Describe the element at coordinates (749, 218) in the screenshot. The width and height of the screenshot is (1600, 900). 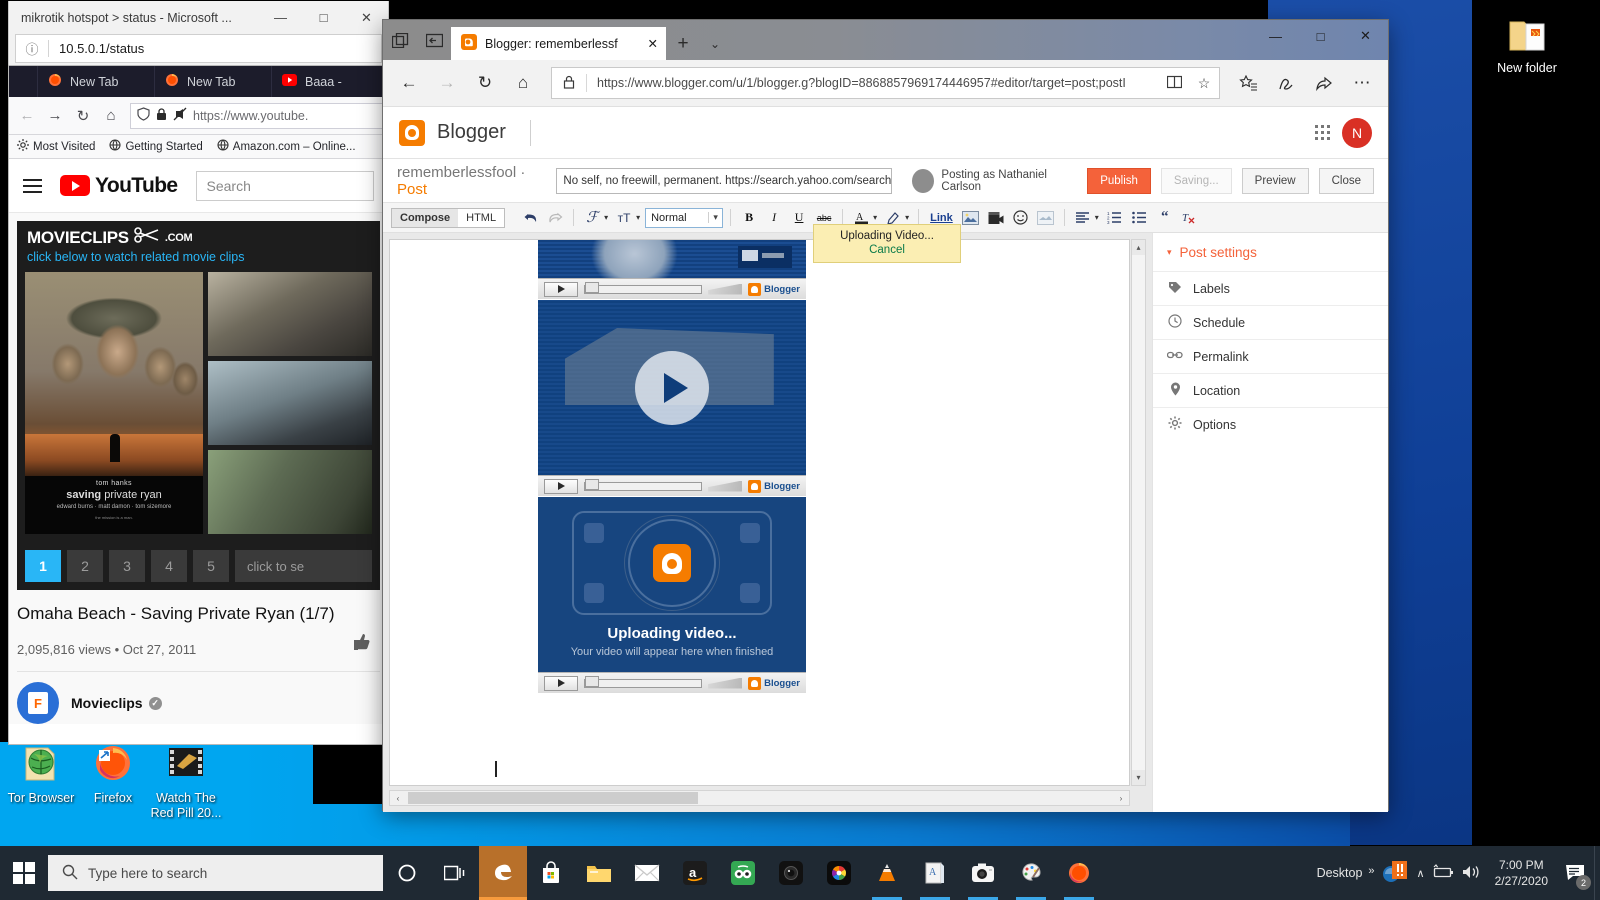
I see `bold-button: B` at that location.